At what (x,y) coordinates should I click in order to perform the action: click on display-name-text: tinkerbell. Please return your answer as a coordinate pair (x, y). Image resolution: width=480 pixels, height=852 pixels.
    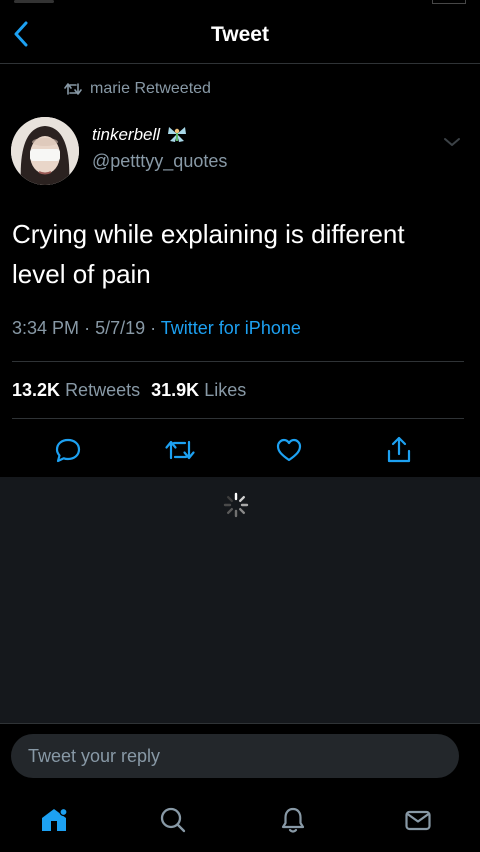
    Looking at the image, I should click on (126, 134).